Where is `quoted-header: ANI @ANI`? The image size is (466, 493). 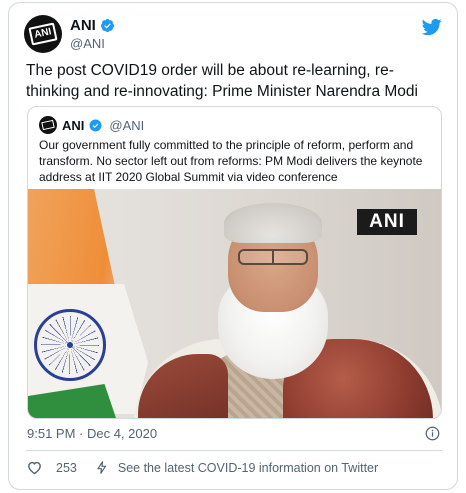
quoted-header: ANI @ANI is located at coordinates (91, 125).